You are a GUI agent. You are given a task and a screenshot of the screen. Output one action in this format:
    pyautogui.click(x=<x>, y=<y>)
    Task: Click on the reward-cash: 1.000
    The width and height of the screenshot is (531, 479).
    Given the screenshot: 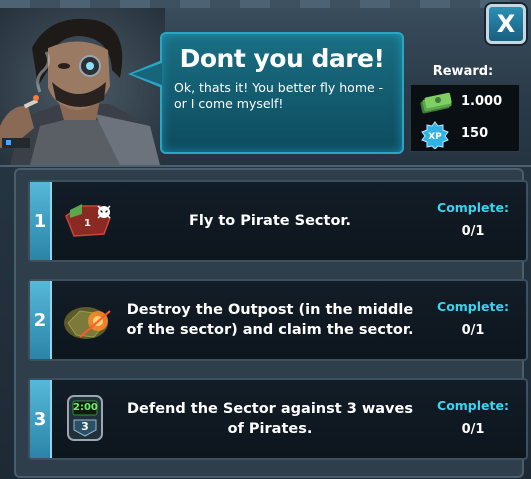 What is the action you would take?
    pyautogui.click(x=465, y=102)
    